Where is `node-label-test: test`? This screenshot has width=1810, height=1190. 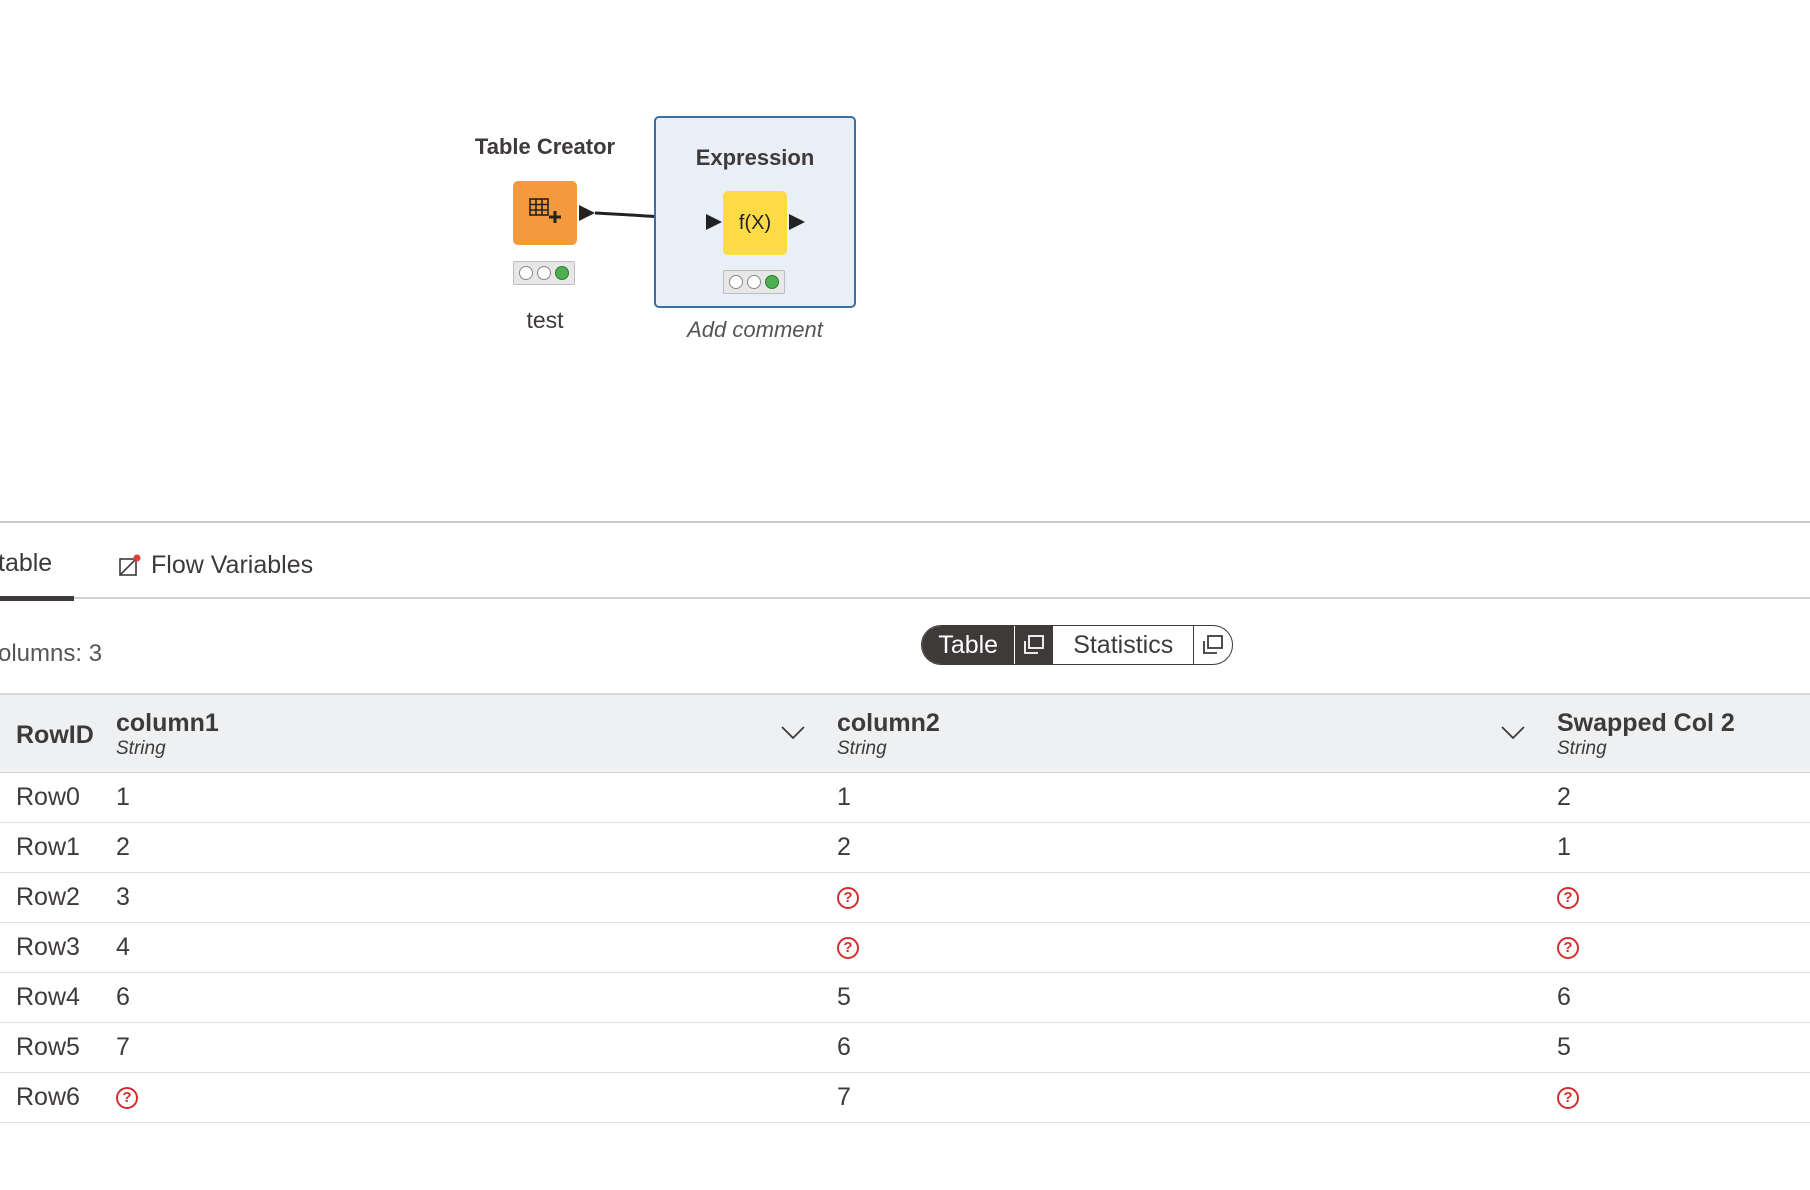 node-label-test: test is located at coordinates (545, 320).